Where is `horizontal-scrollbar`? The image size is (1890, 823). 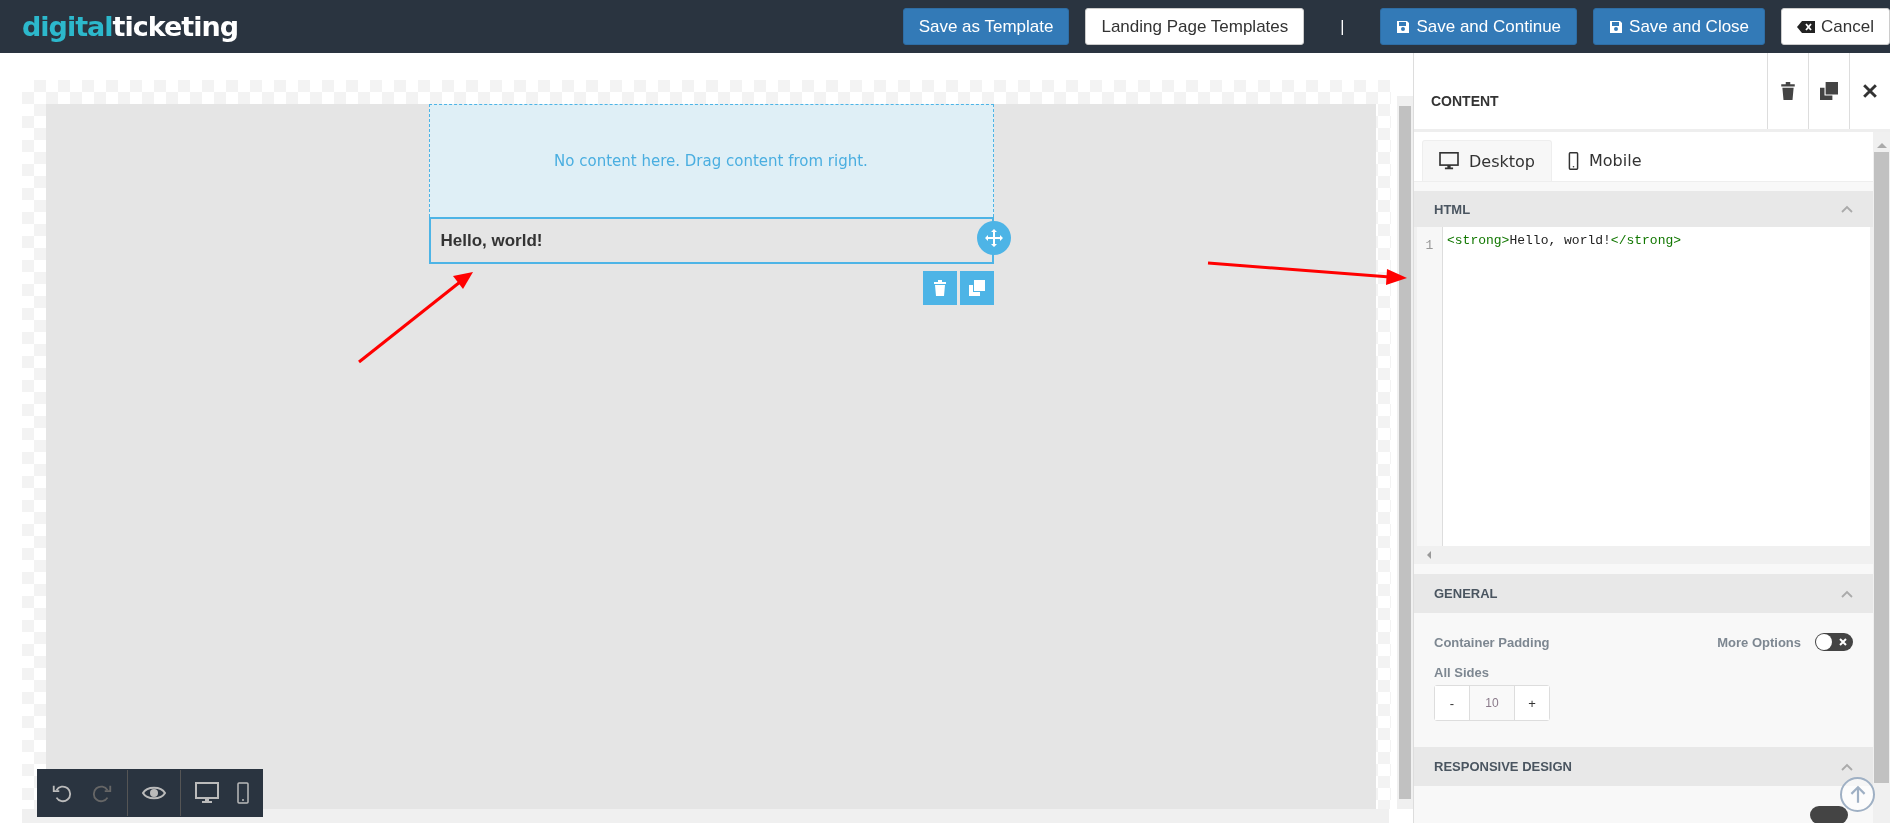
horizontal-scrollbar is located at coordinates (705, 816).